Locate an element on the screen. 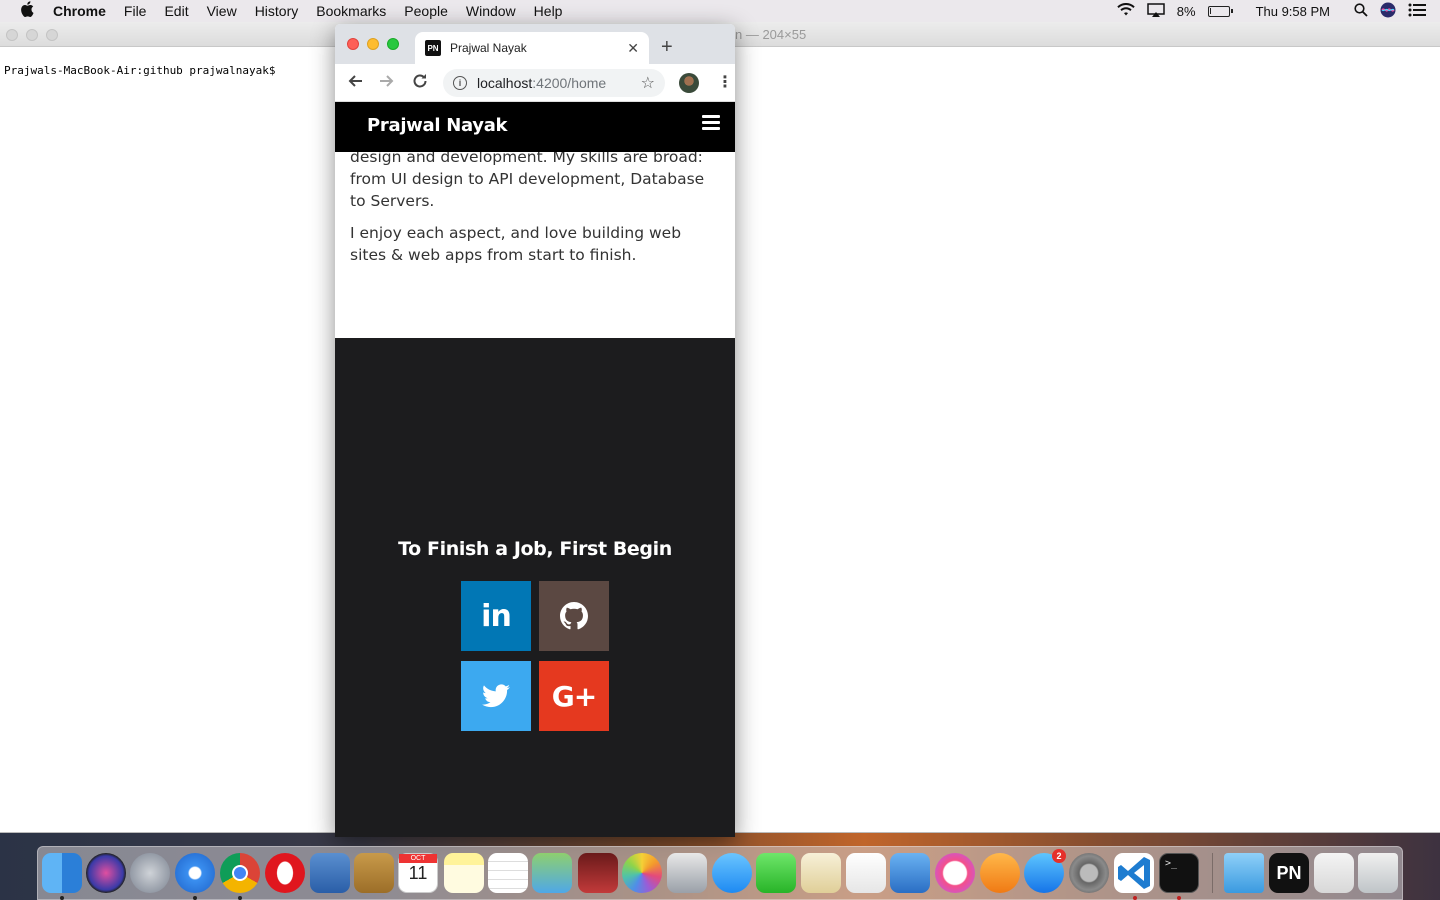 Image resolution: width=1440 pixels, height=900 pixels. calendar-month: OCT is located at coordinates (418, 858).